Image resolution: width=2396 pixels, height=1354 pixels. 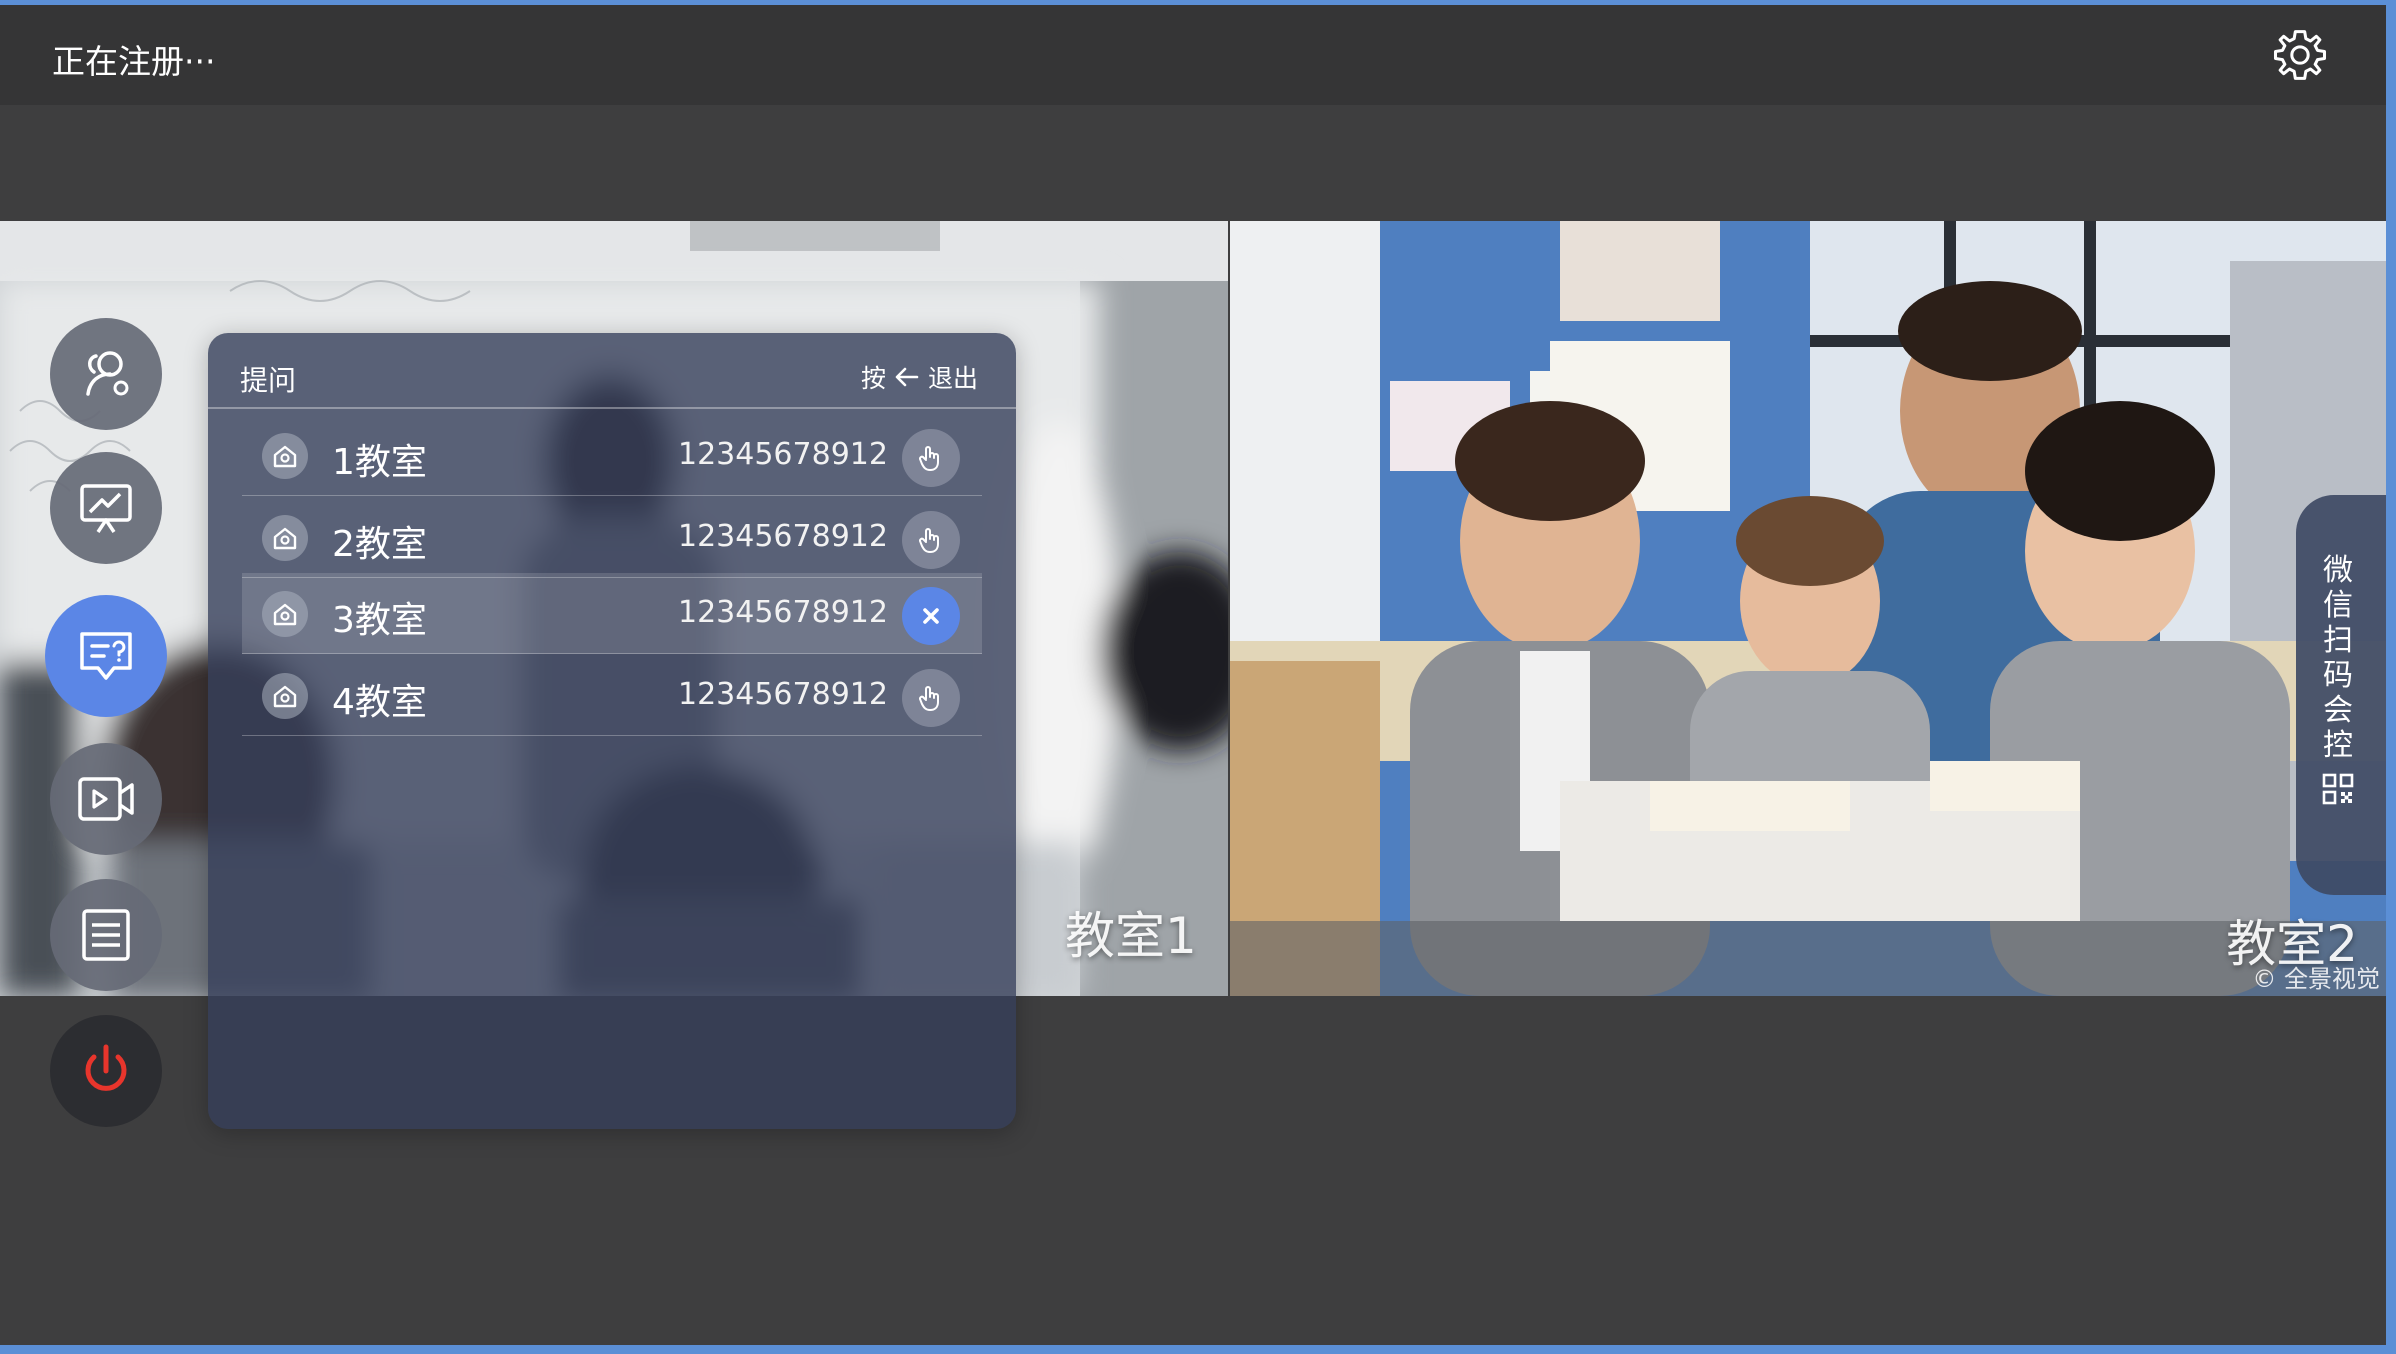 What do you see at coordinates (612, 408) in the screenshot?
I see `panel-divider` at bounding box center [612, 408].